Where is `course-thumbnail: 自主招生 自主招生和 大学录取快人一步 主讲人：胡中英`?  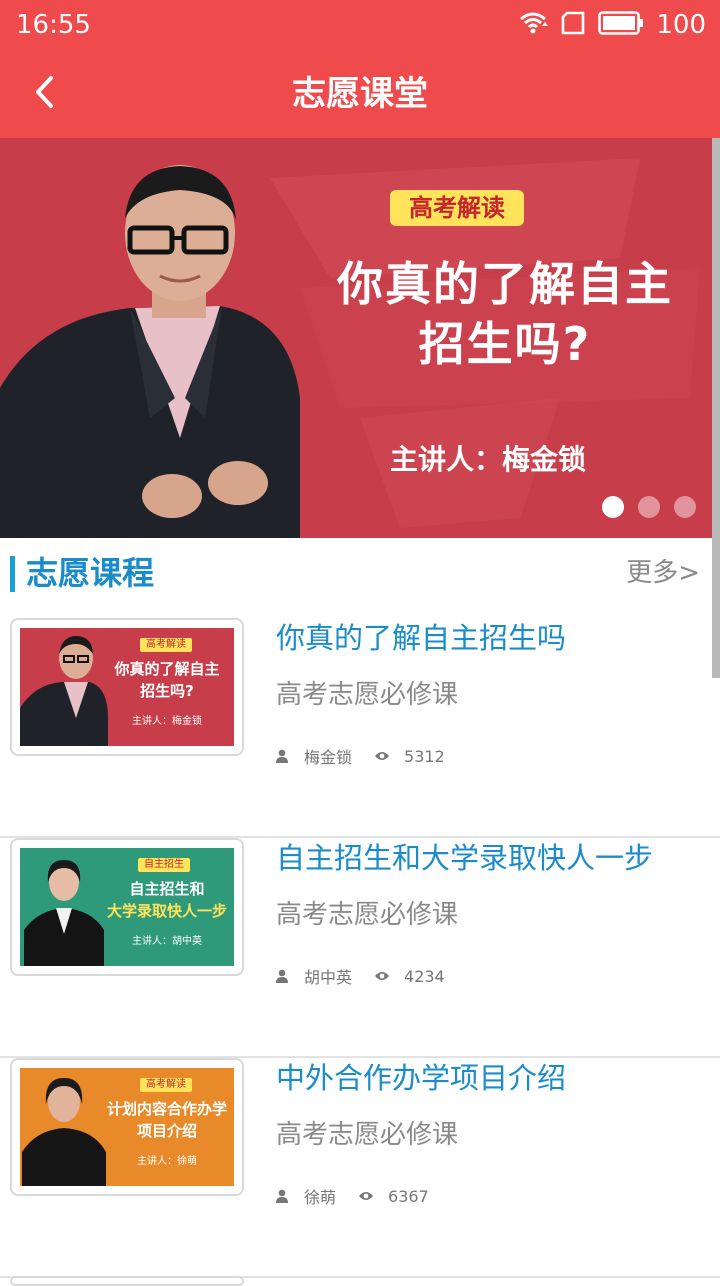
course-thumbnail: 自主招生 自主招生和 大学录取快人一步 主讲人：胡中英 is located at coordinates (127, 907).